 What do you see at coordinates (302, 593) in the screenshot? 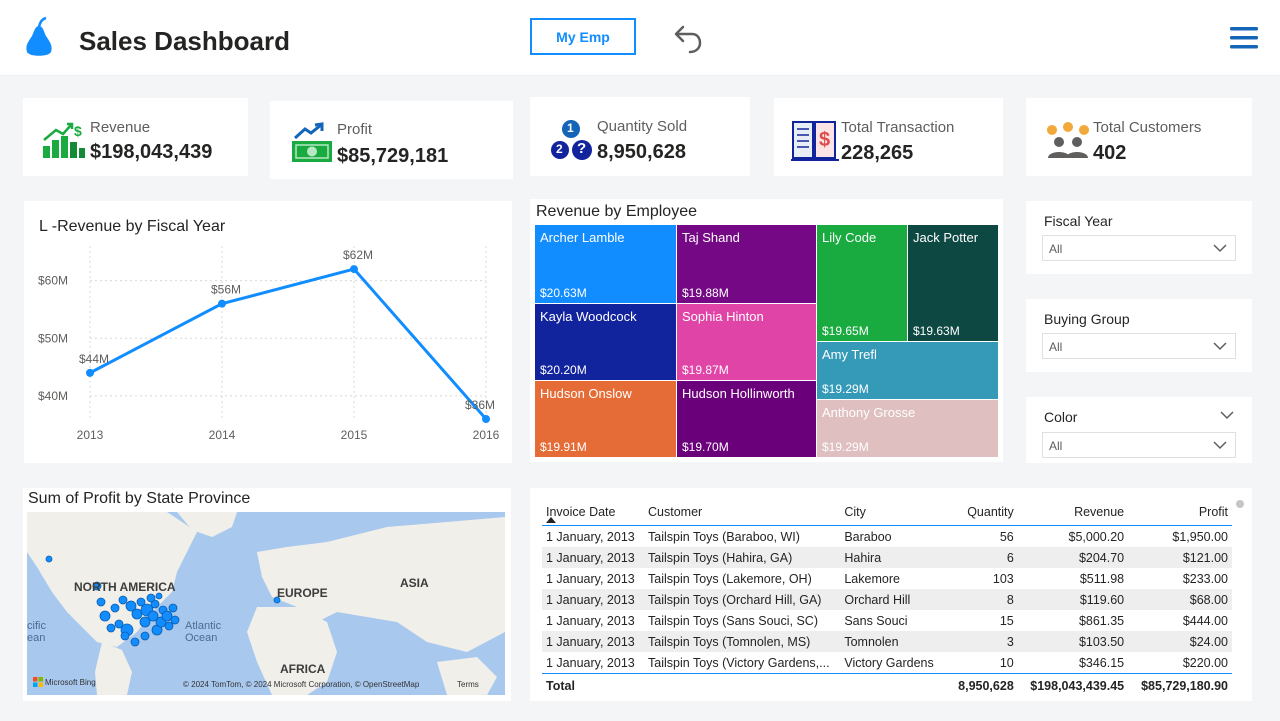
I see `map-label-europe: EUROPE` at bounding box center [302, 593].